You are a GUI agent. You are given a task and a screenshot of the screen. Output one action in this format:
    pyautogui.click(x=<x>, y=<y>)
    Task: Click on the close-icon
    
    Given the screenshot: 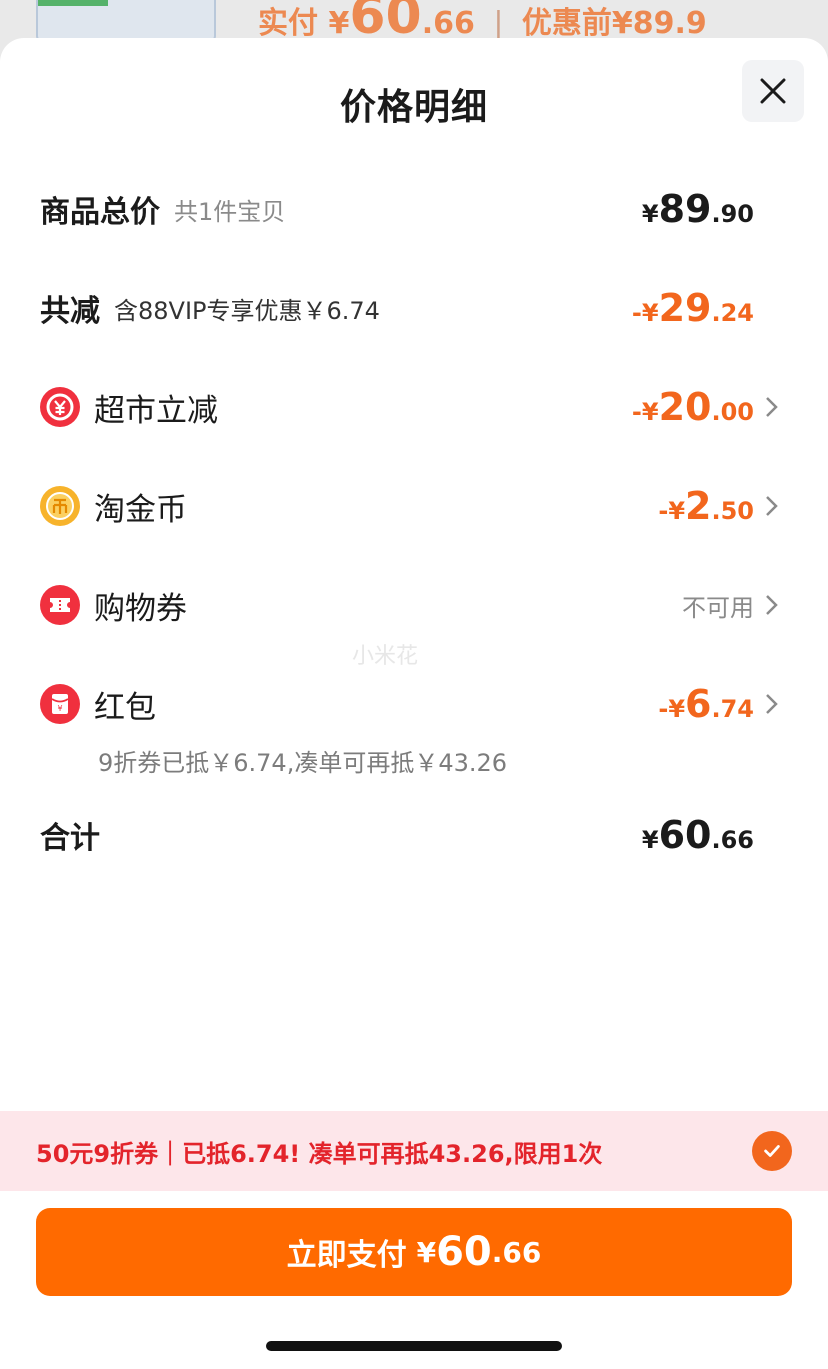 What is the action you would take?
    pyautogui.click(x=773, y=91)
    